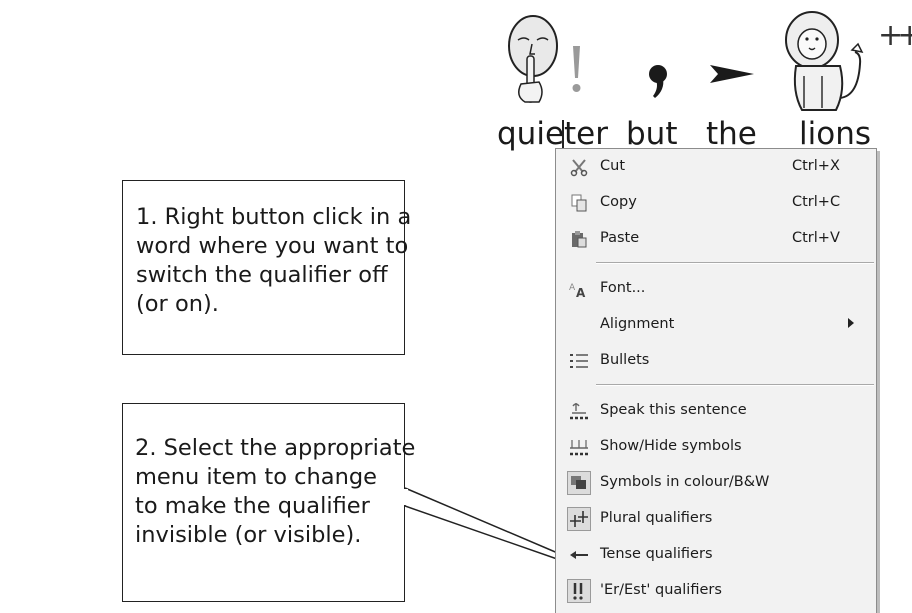 This screenshot has height=613, width=912. Describe the element at coordinates (895, 35) in the screenshot. I see `plural-qualifier-mark: ++` at that location.